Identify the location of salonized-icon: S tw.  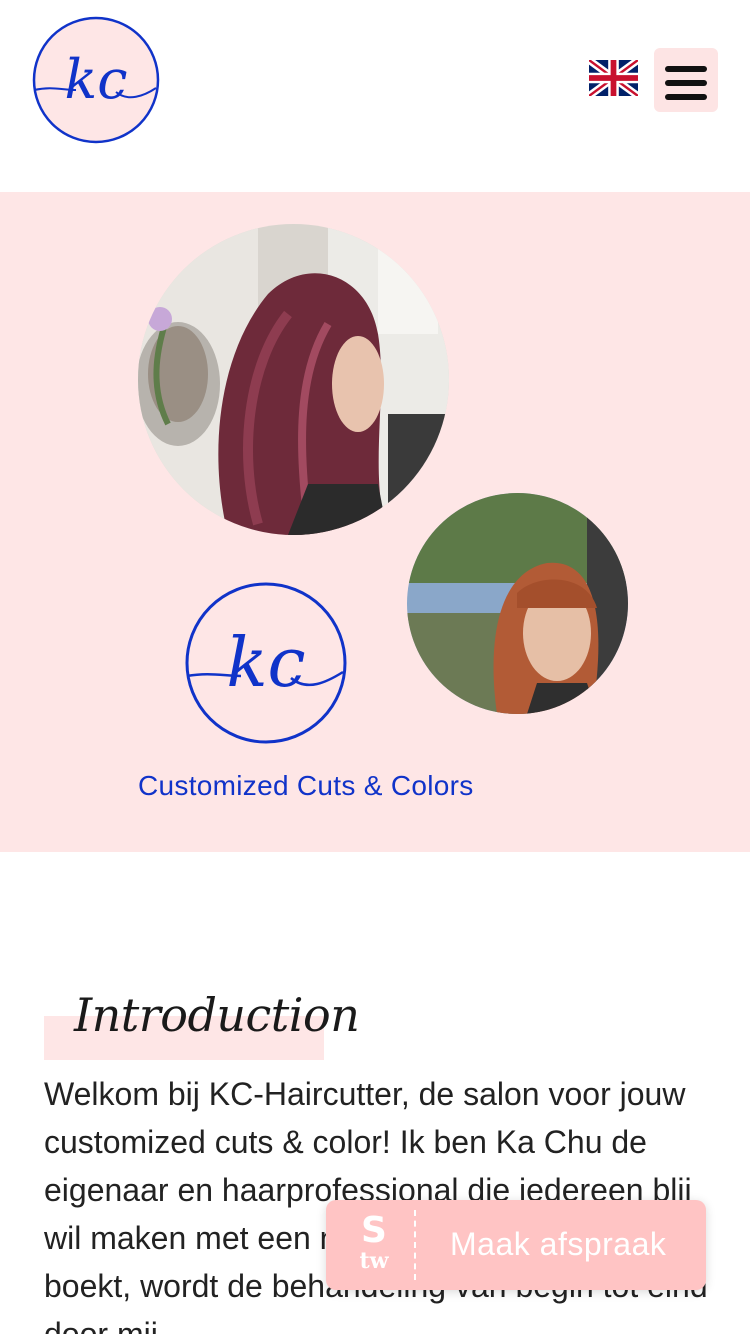
(374, 1245).